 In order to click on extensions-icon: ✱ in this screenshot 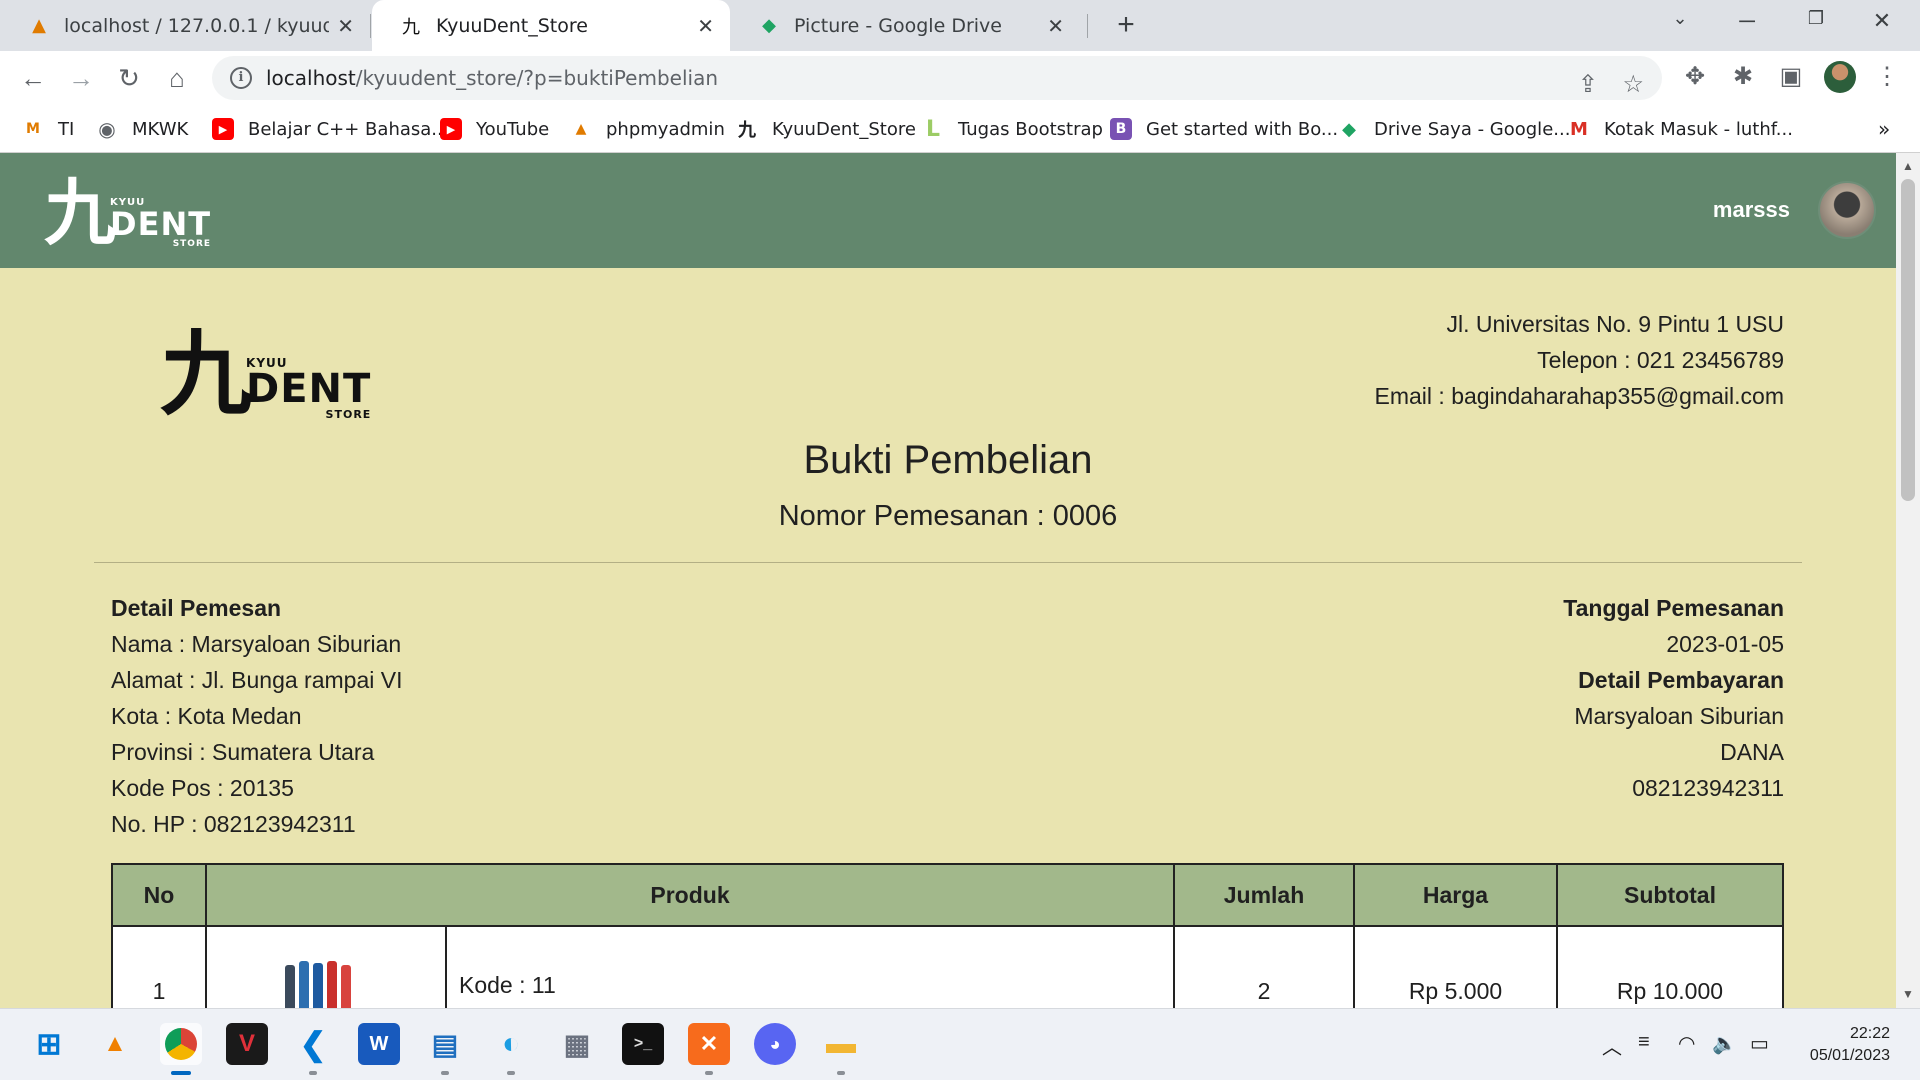, I will do `click(1743, 76)`.